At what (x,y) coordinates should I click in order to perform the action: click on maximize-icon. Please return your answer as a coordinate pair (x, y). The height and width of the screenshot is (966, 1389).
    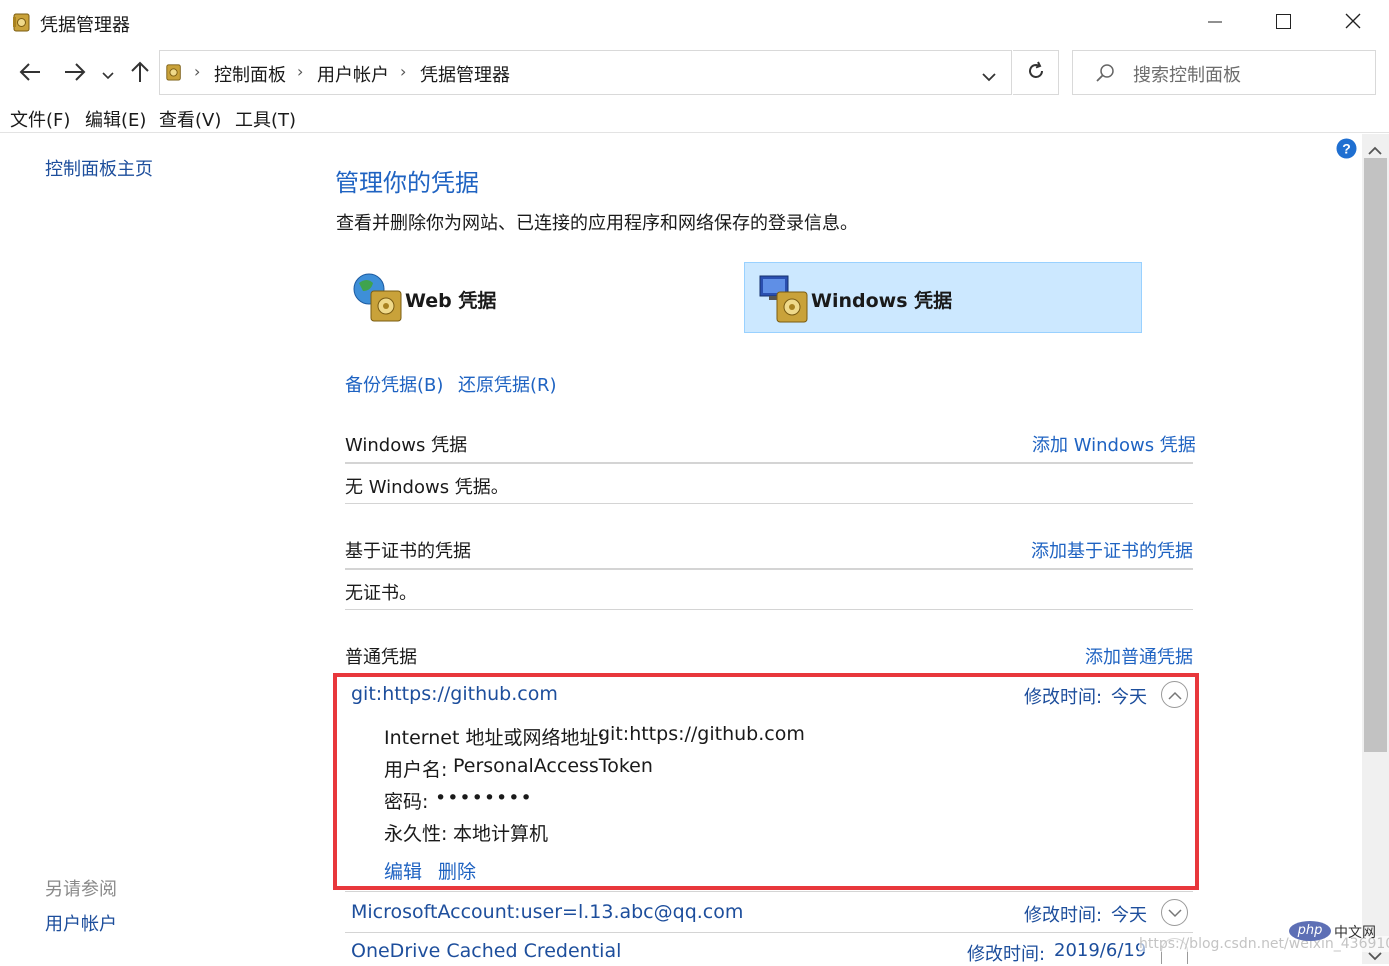
    Looking at the image, I should click on (1283, 23).